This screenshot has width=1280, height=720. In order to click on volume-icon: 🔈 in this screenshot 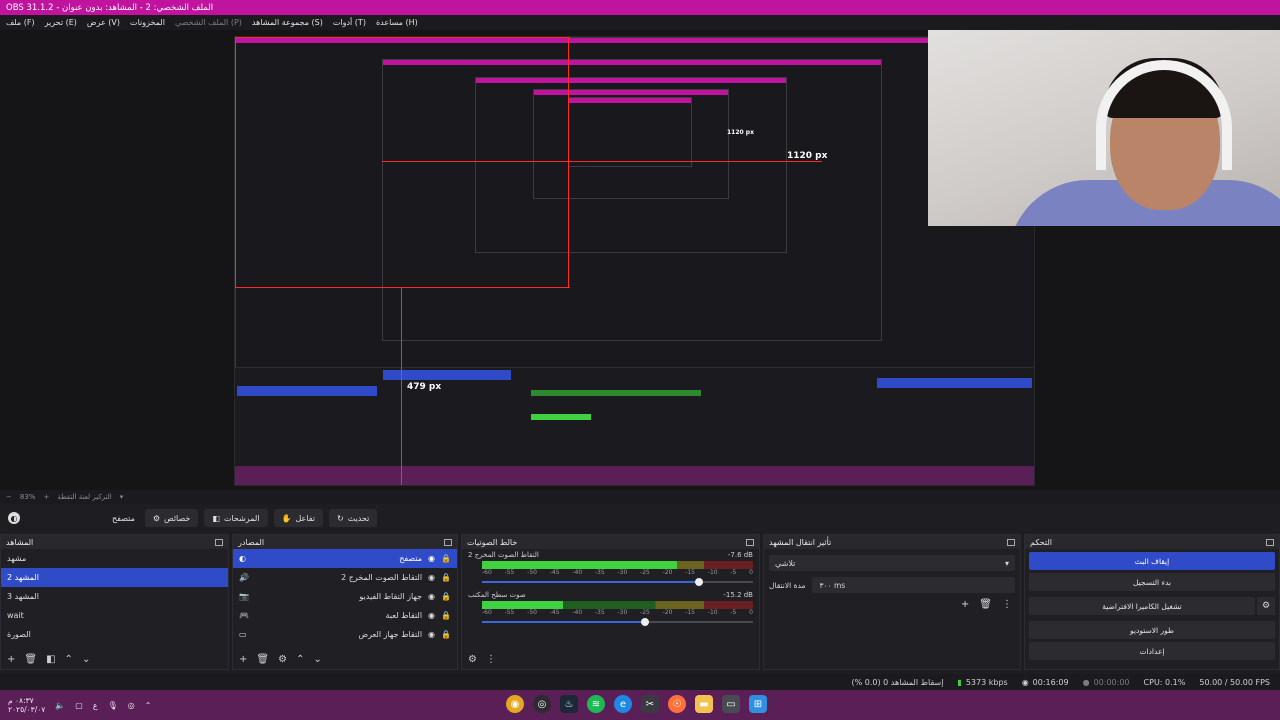, I will do `click(60, 705)`.